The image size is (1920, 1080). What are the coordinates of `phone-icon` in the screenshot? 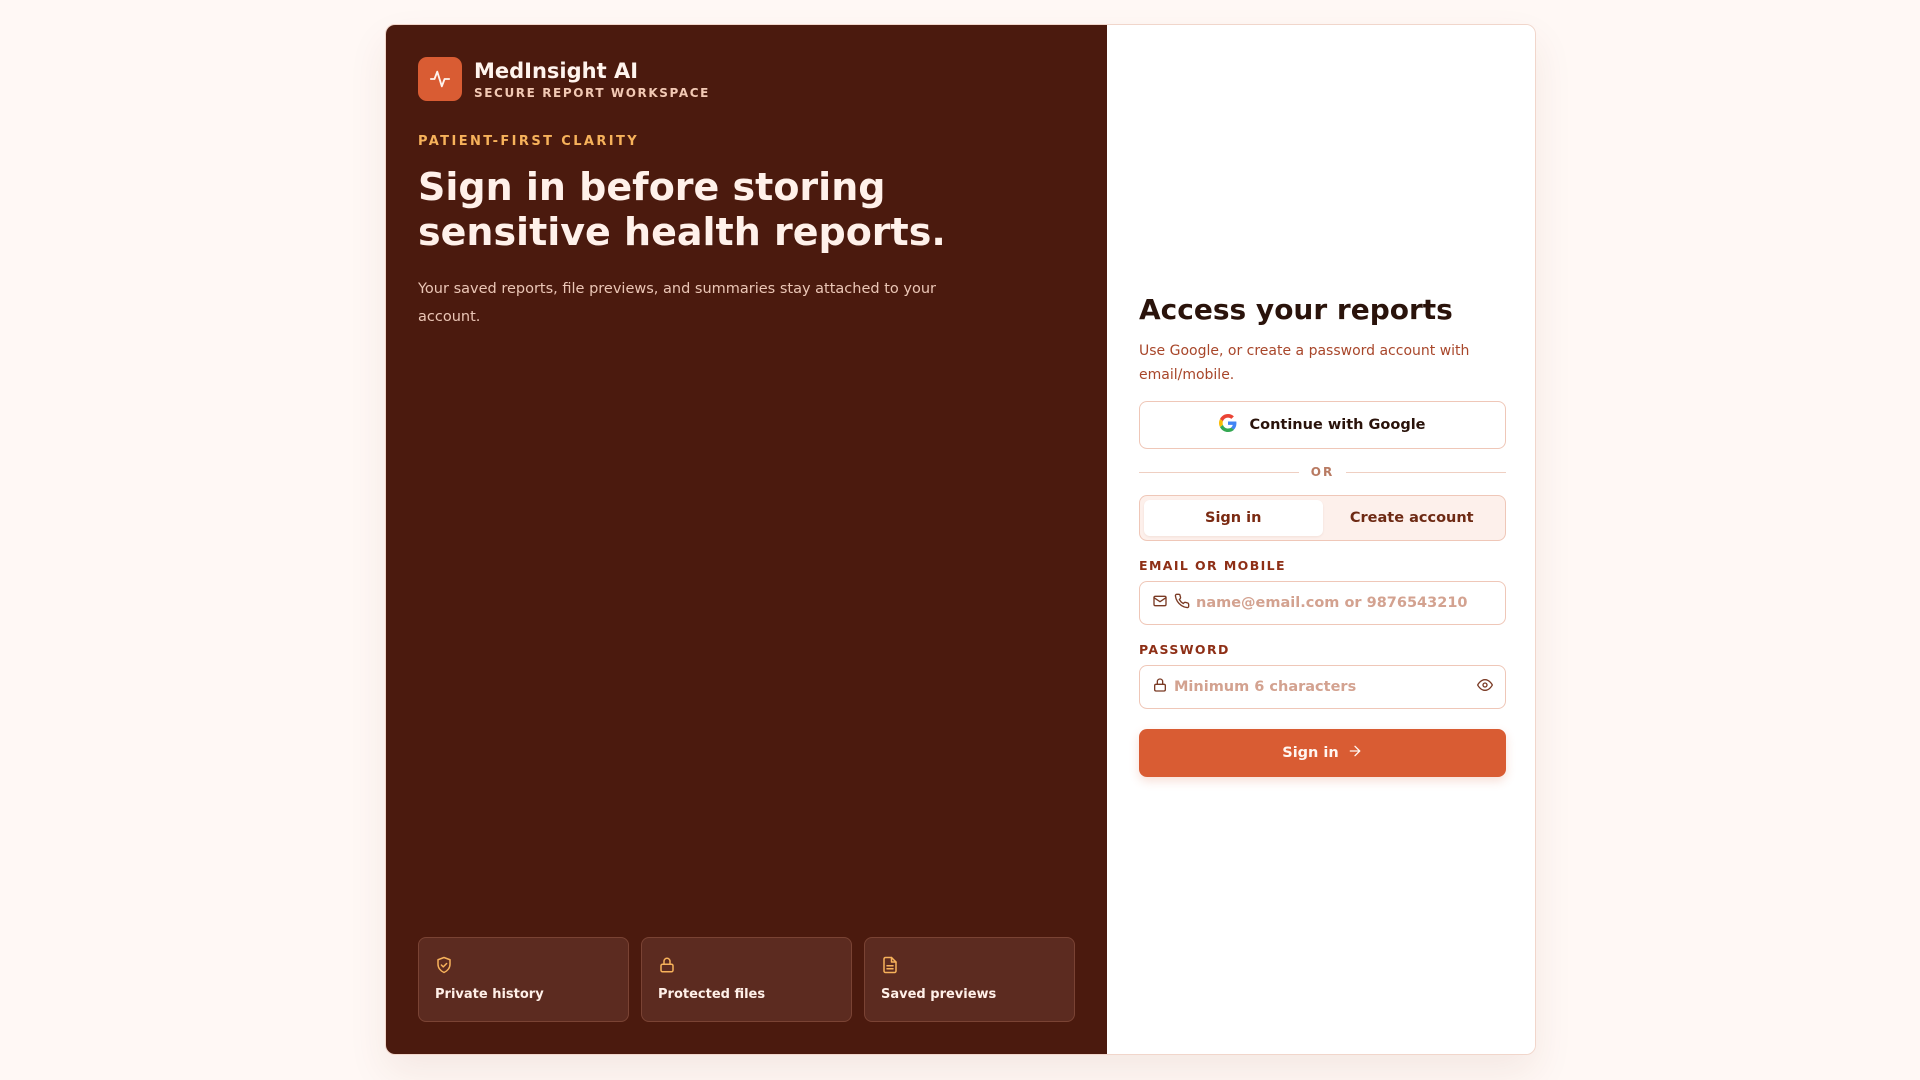 It's located at (1182, 603).